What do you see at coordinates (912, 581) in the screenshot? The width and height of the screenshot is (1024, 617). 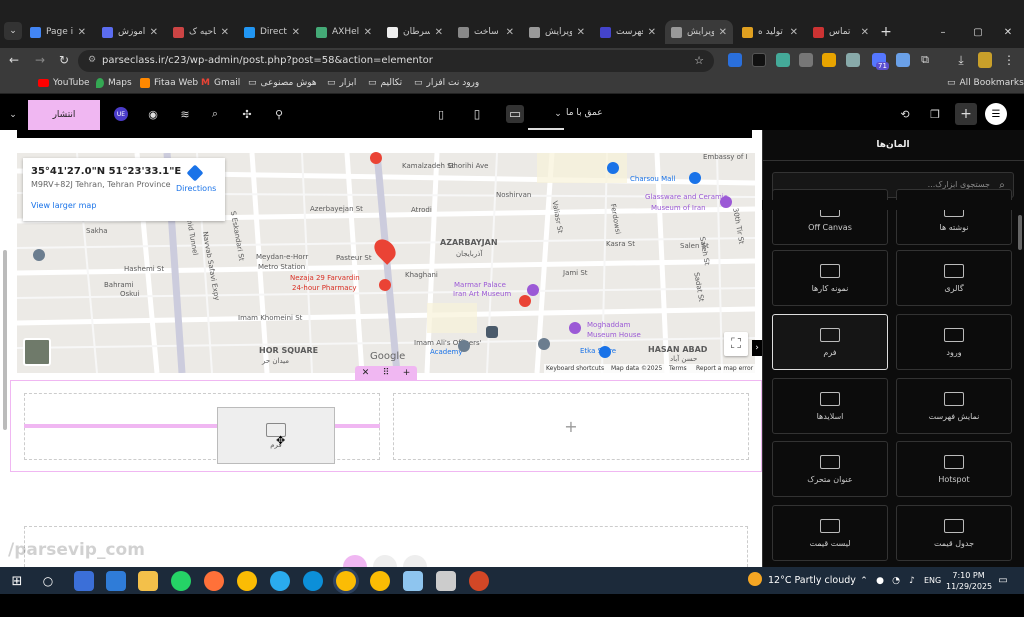 I see `volume-icon: ♪` at bounding box center [912, 581].